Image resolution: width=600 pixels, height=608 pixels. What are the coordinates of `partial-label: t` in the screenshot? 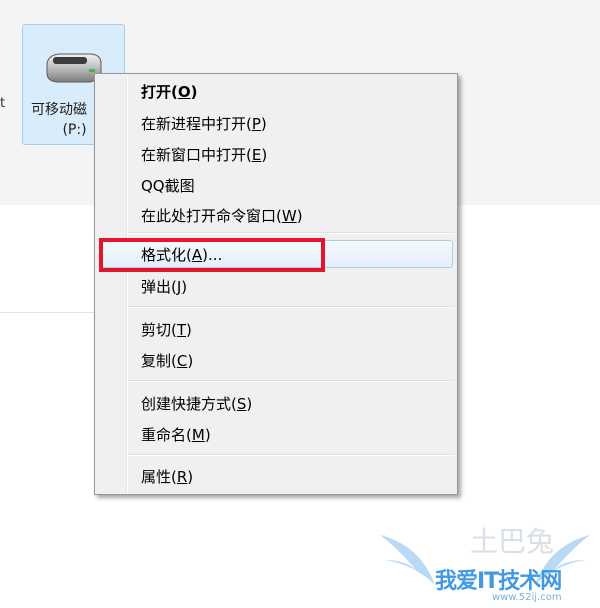 It's located at (3, 103).